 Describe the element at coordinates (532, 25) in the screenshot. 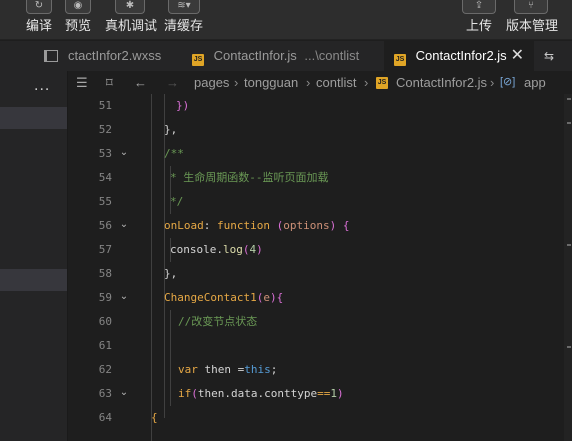

I see `version-manage-label: 版本管理` at that location.